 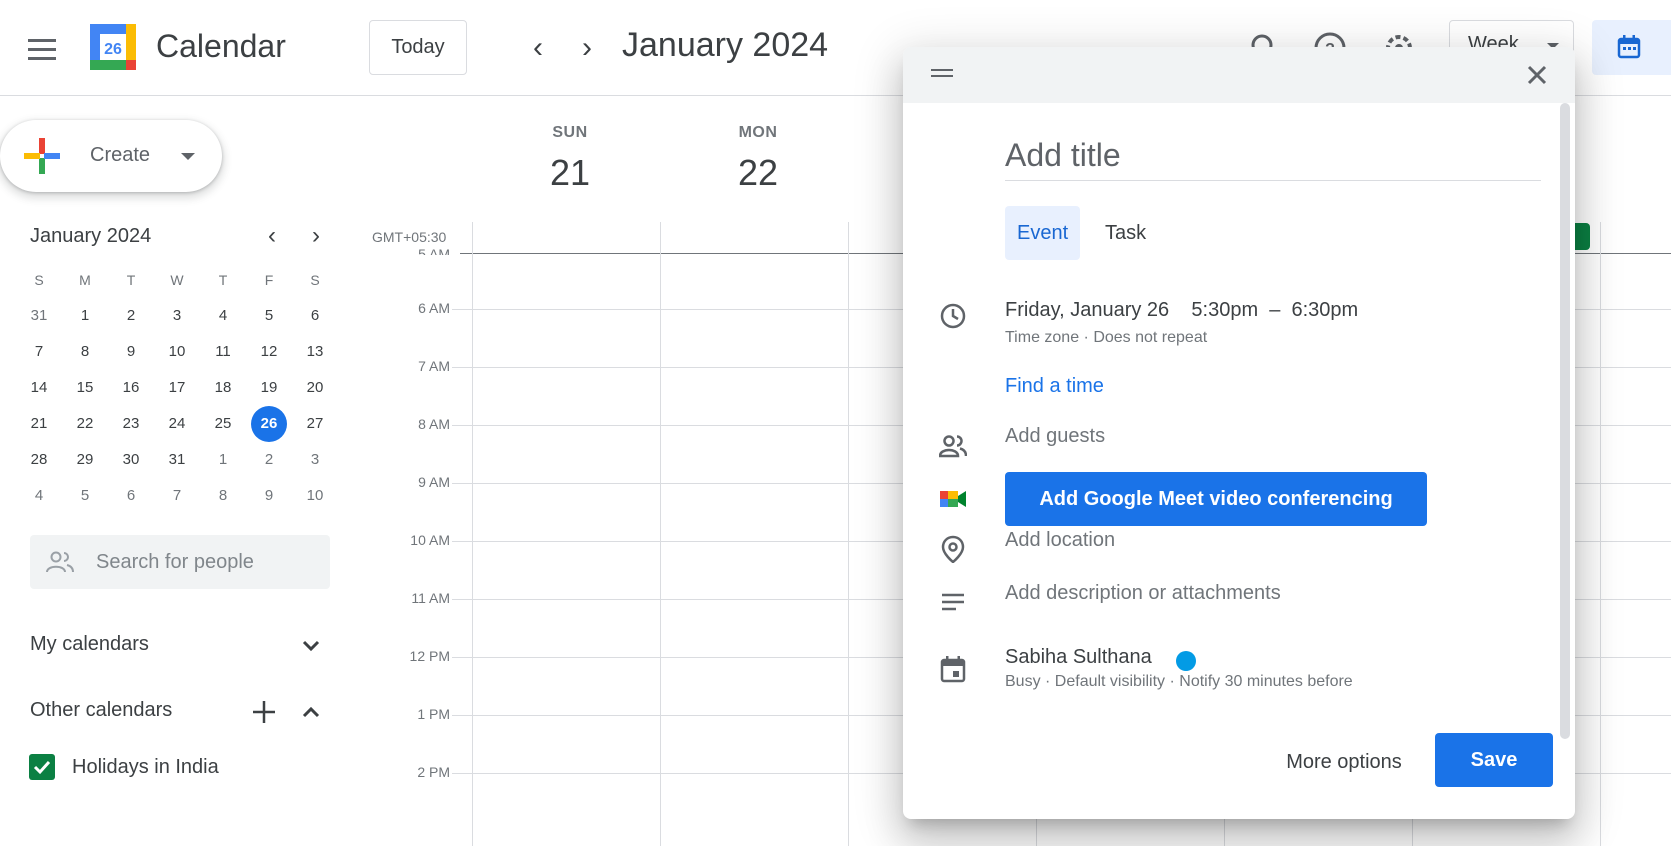 I want to click on mini-day-cell: 18, so click(x=223, y=388).